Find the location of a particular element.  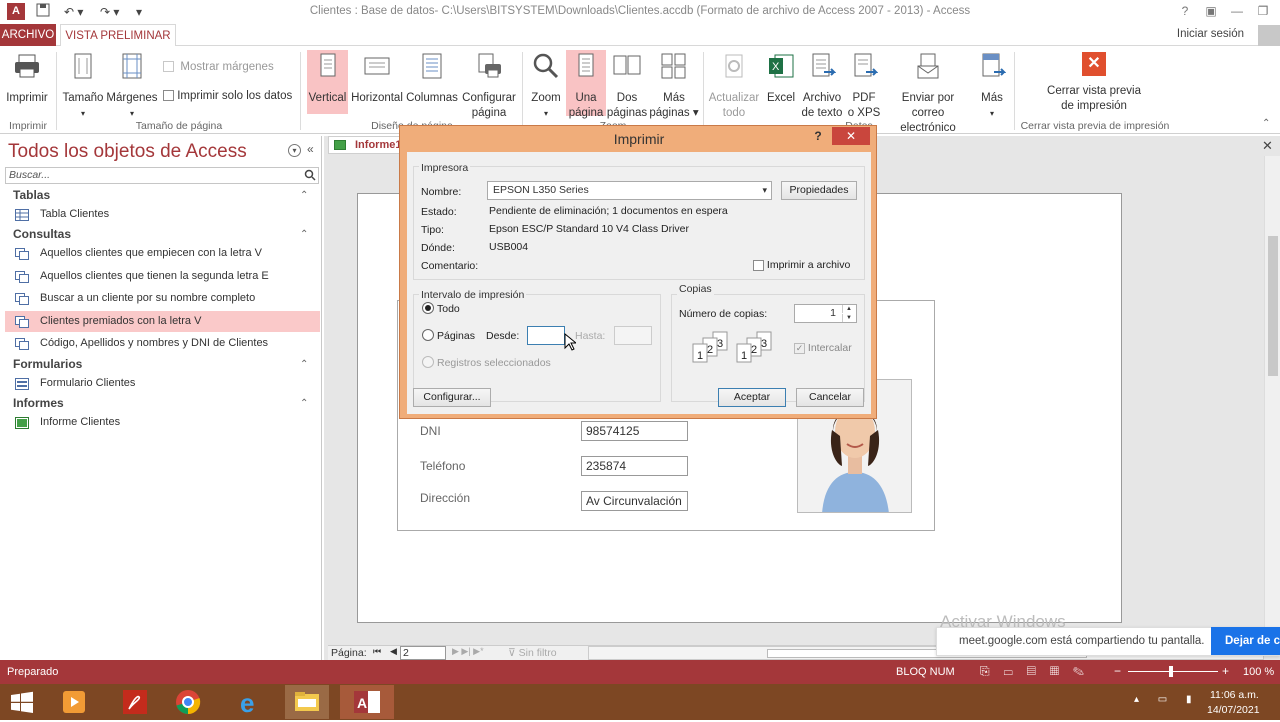

minimize-icon: — is located at coordinates (1237, 11).